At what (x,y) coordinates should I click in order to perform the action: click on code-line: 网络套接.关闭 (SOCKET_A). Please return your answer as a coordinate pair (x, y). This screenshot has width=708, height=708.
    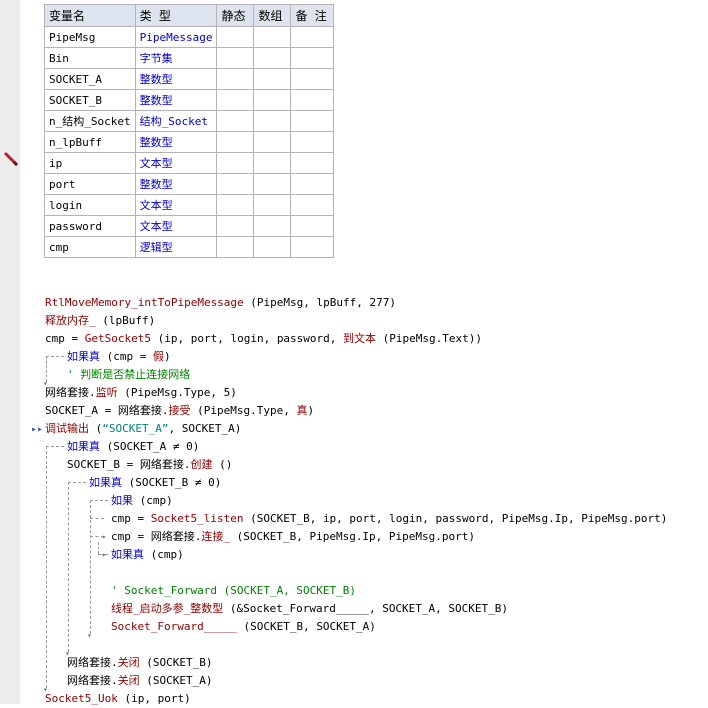
    Looking at the image, I should click on (139, 681).